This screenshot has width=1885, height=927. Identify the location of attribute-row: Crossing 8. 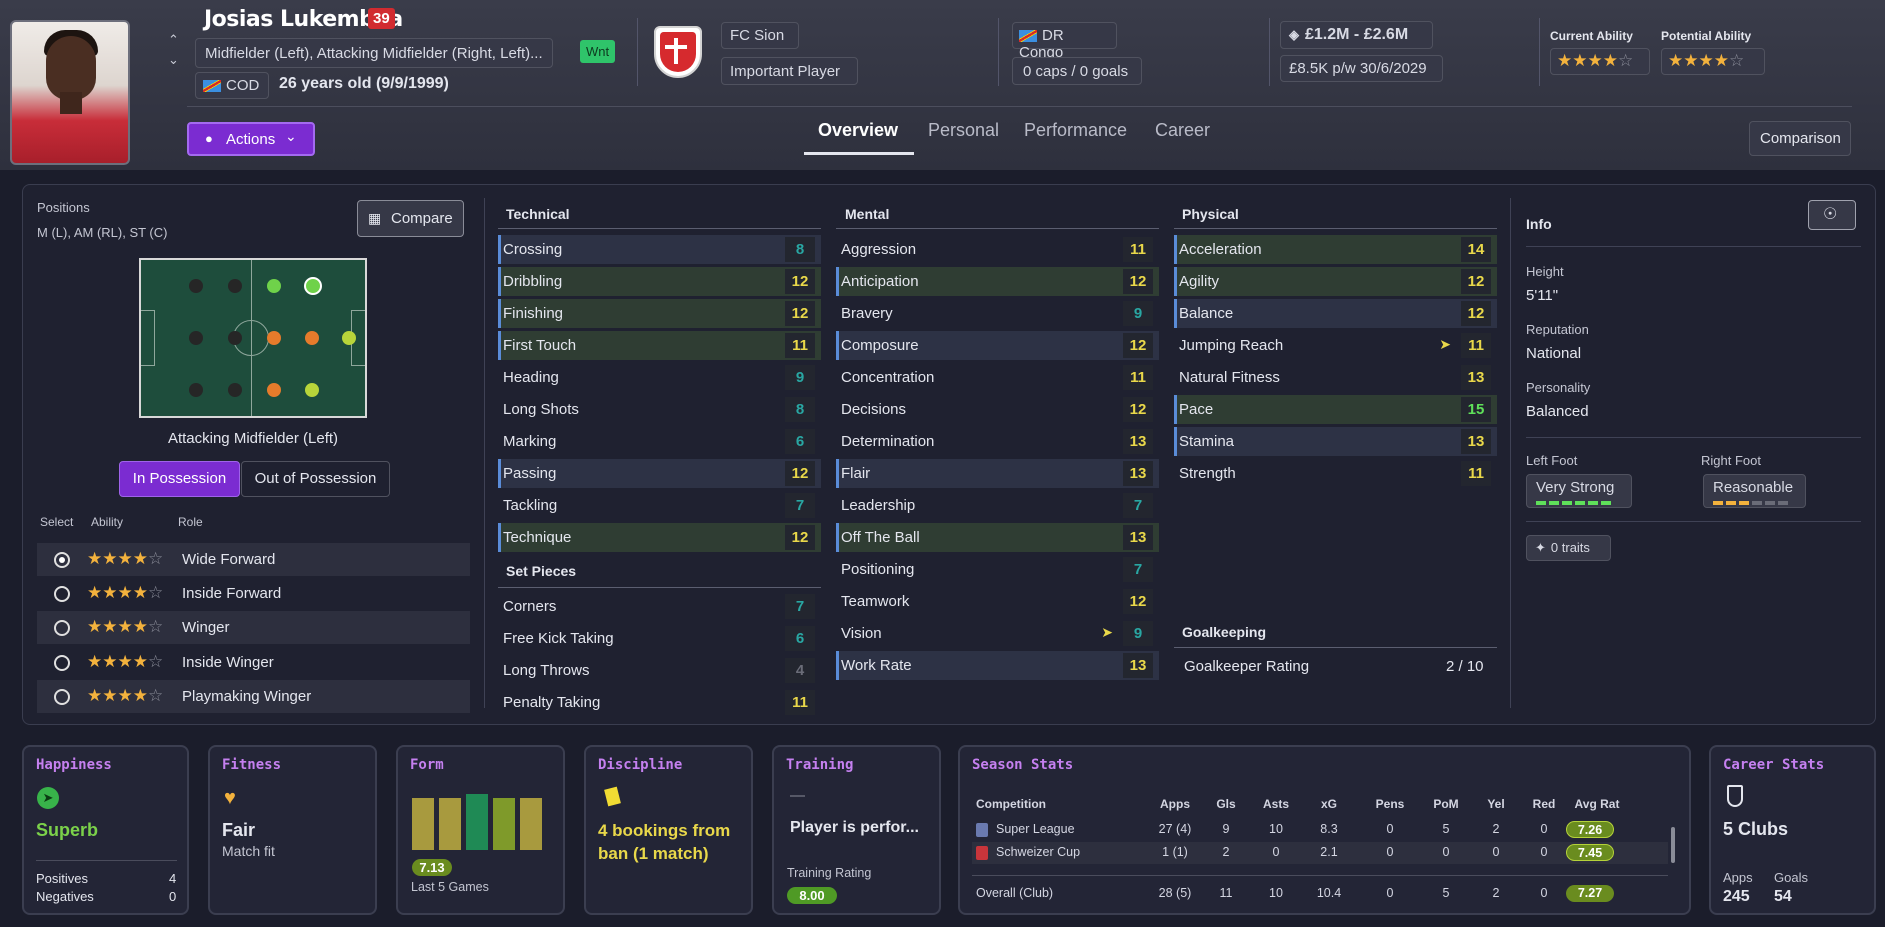
(659, 249).